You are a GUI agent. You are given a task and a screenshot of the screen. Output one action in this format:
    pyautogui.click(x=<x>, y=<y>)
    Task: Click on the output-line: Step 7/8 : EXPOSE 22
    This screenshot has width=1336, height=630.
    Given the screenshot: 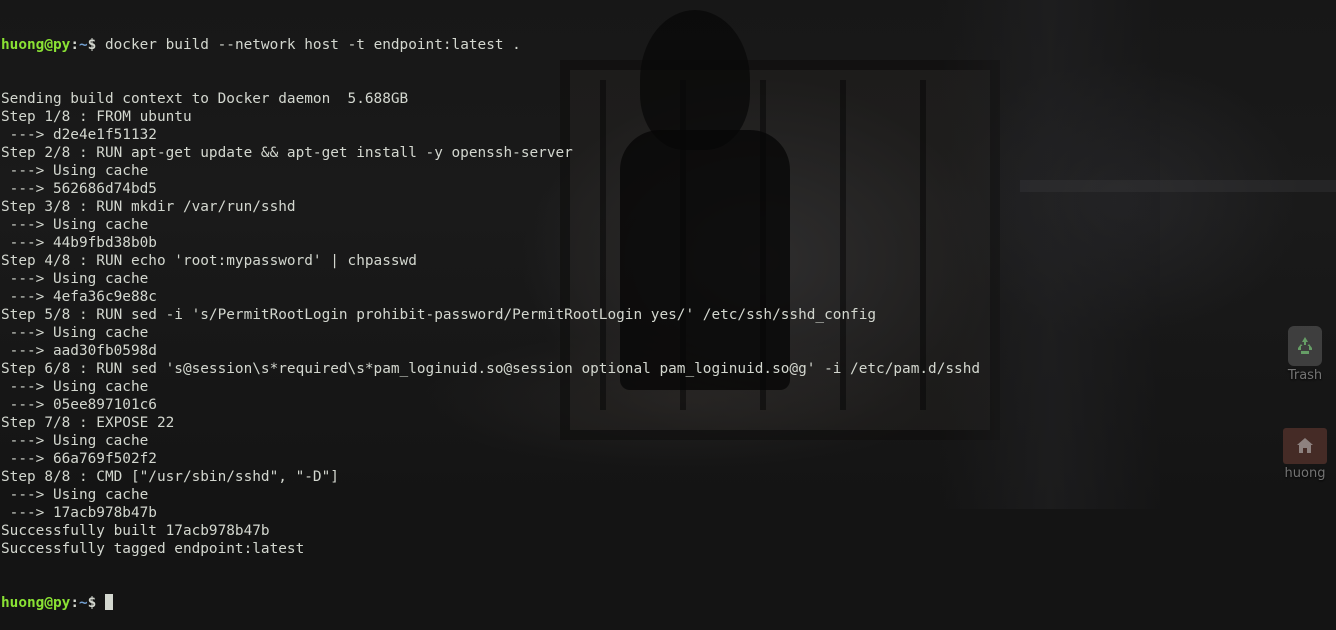 What is the action you would take?
    pyautogui.click(x=88, y=423)
    